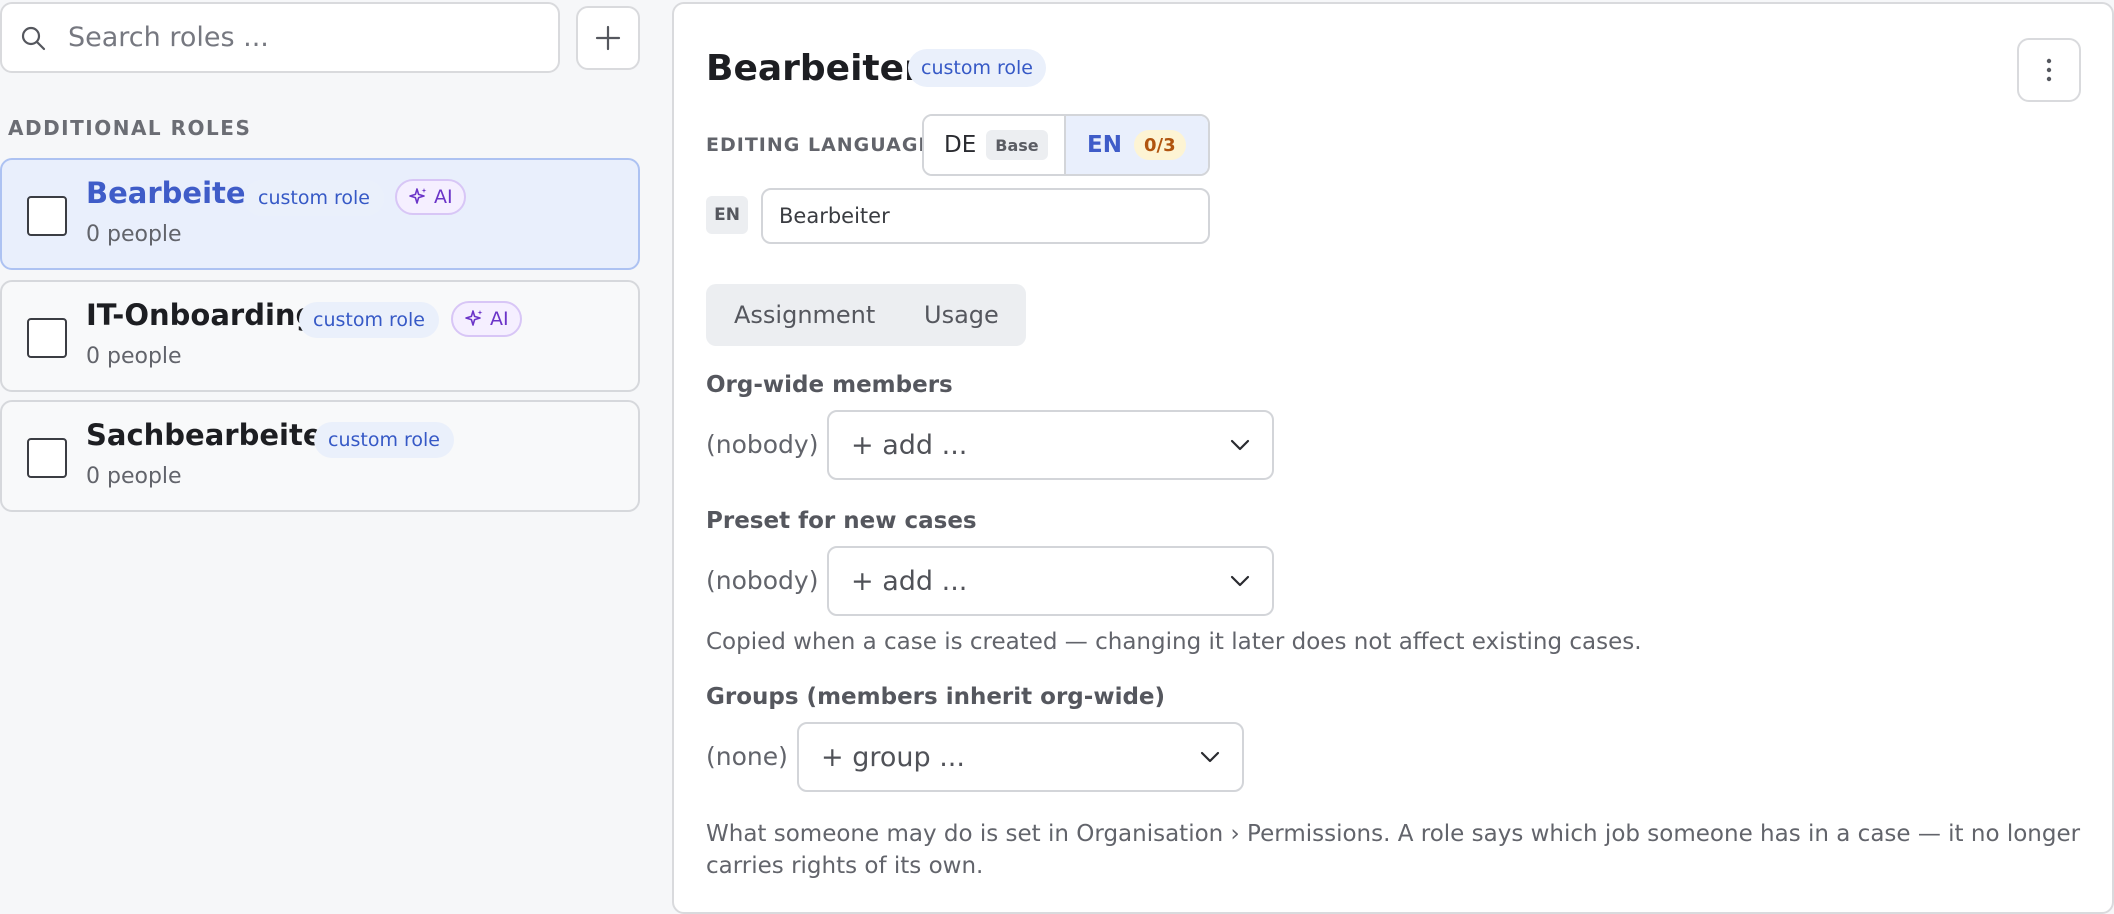 The width and height of the screenshot is (2114, 914). I want to click on section-heading: ADDITIONAL ROLES, so click(130, 128).